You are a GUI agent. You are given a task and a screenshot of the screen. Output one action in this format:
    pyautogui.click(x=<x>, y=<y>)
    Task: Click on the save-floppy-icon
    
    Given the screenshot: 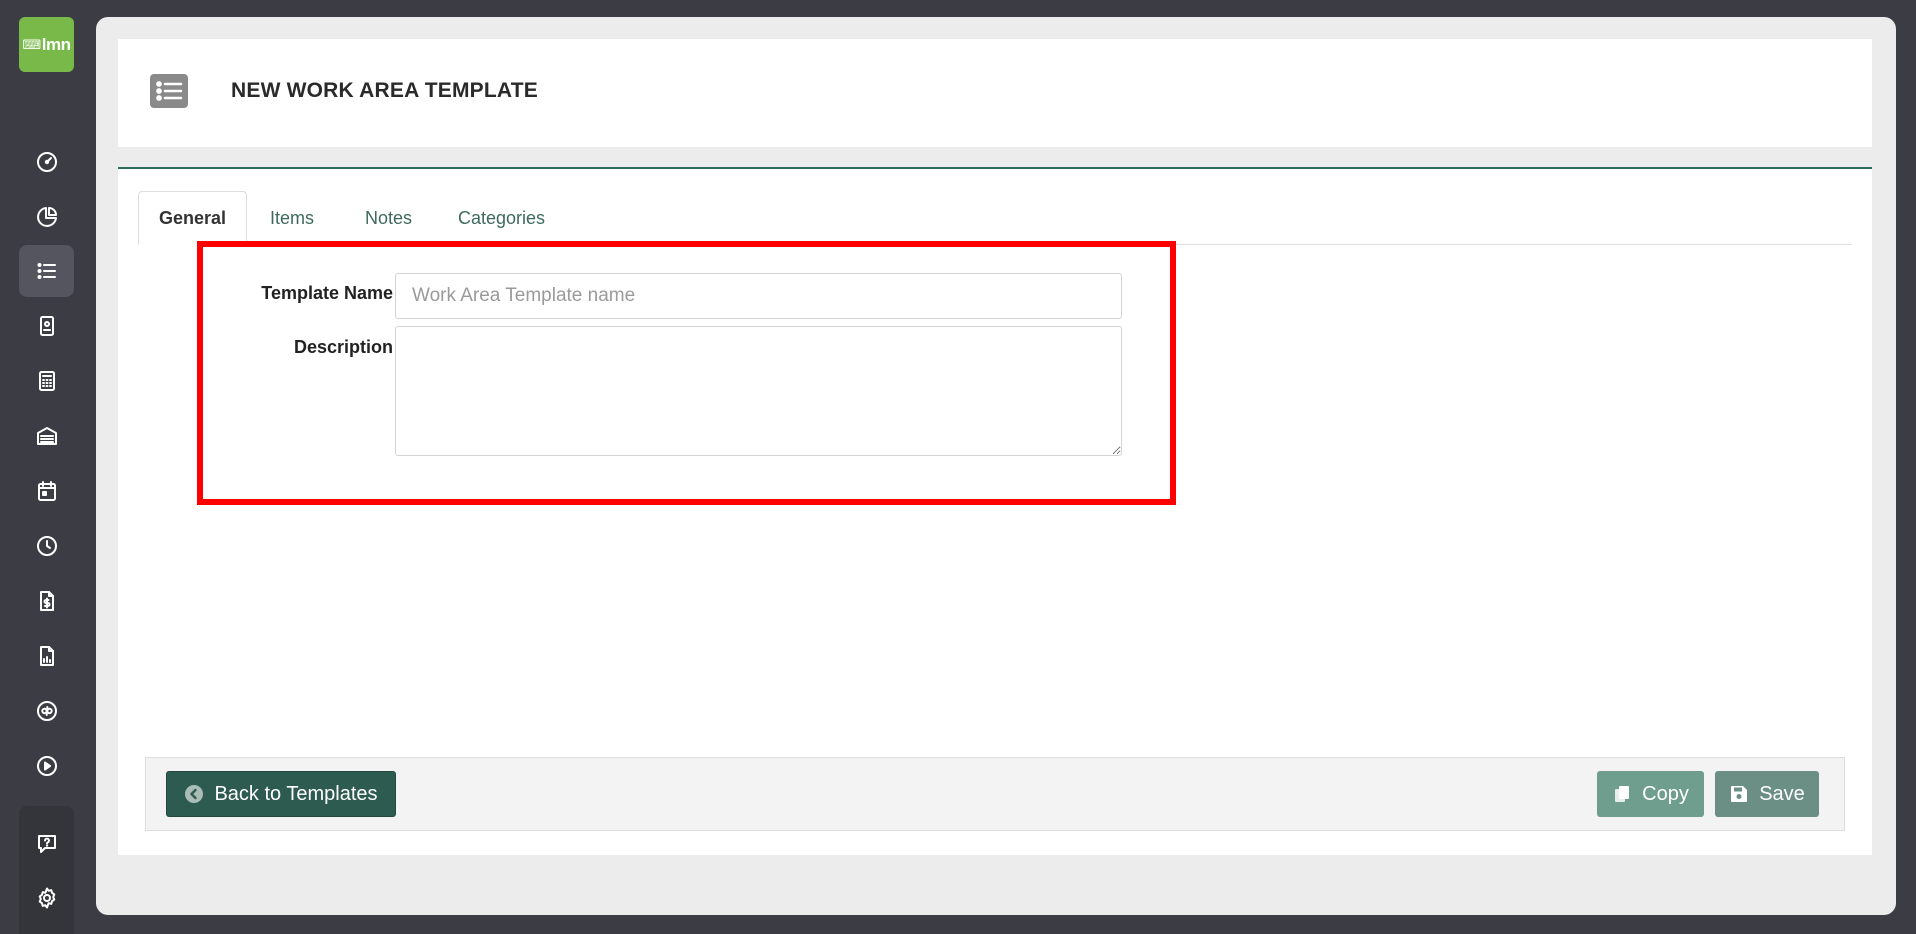 What is the action you would take?
    pyautogui.click(x=1739, y=794)
    